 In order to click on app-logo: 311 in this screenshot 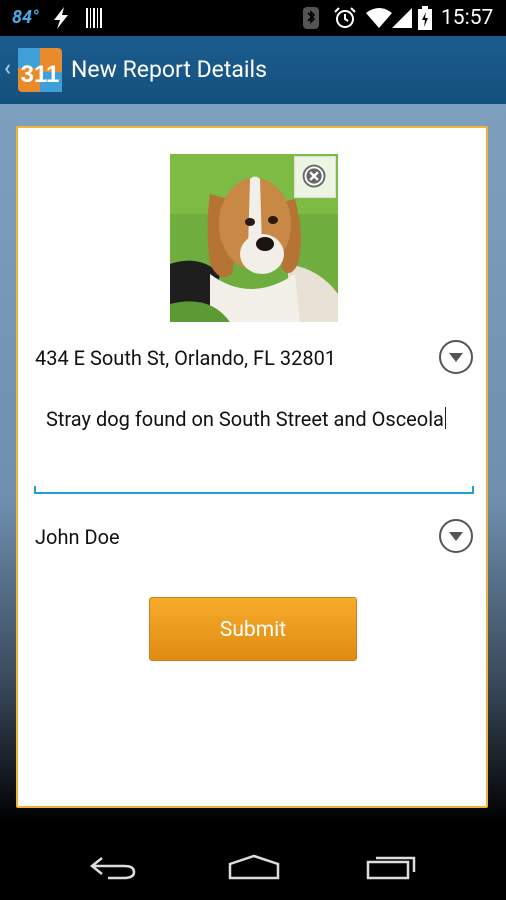, I will do `click(40, 70)`.